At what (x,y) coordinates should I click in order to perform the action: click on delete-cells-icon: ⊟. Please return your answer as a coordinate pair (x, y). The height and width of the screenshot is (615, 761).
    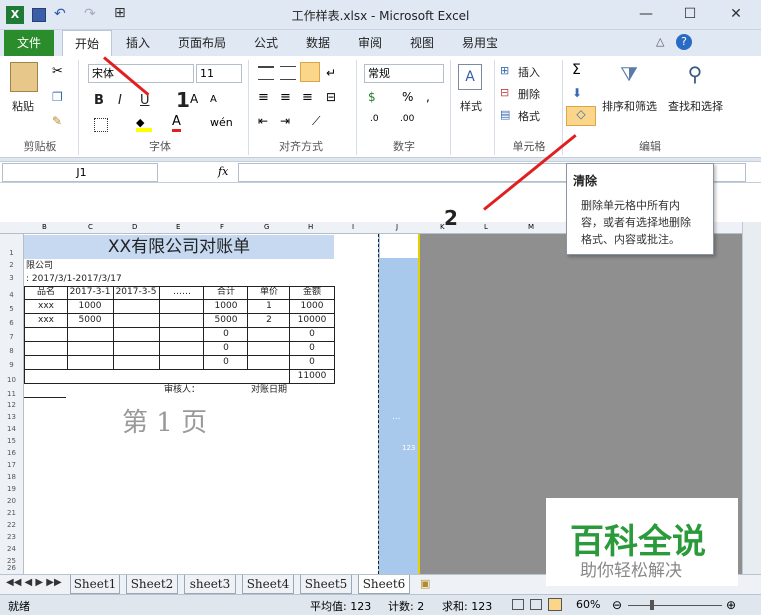
    Looking at the image, I should click on (504, 92).